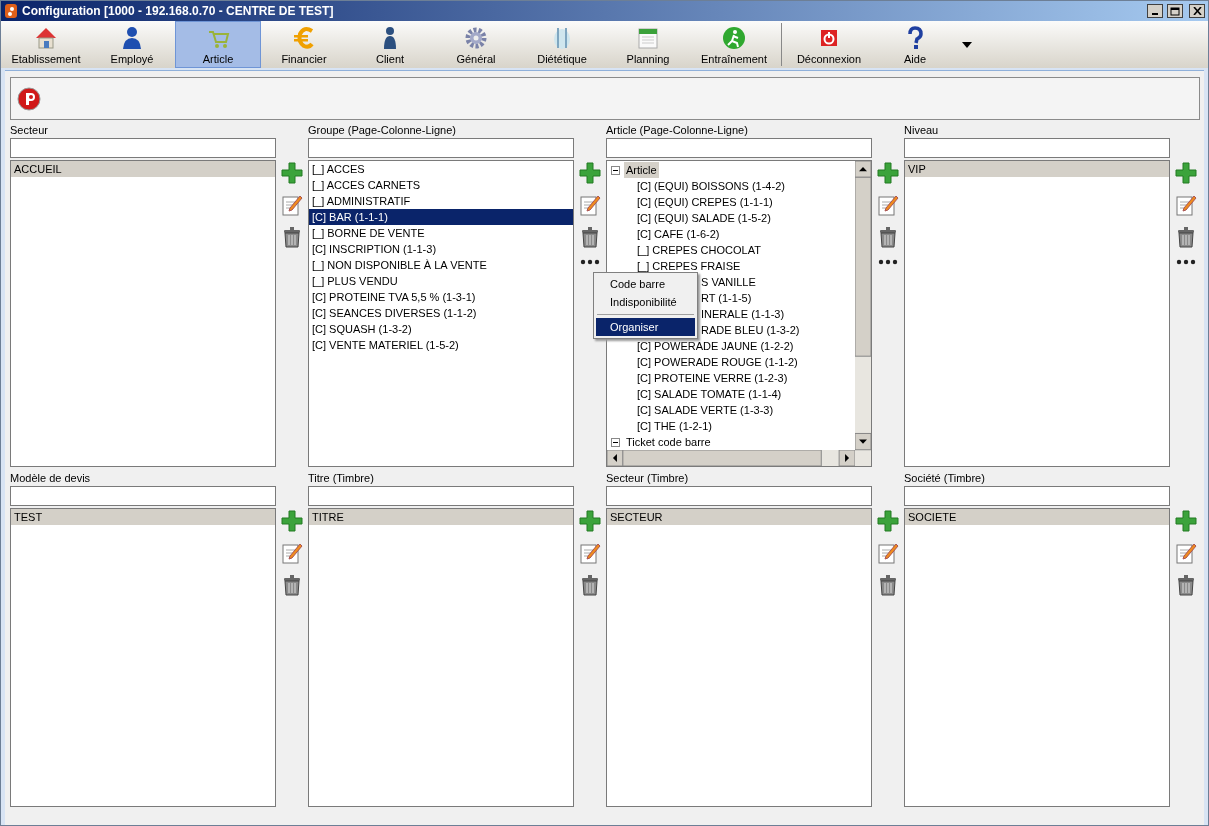 The width and height of the screenshot is (1209, 826). I want to click on tree-node: [C] (EQUI) SALADE (1-5-2), so click(704, 218).